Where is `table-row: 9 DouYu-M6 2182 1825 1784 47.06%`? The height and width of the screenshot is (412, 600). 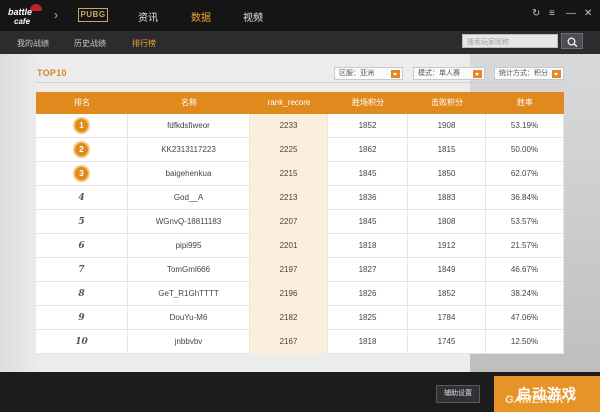 table-row: 9 DouYu-M6 2182 1825 1784 47.06% is located at coordinates (300, 318).